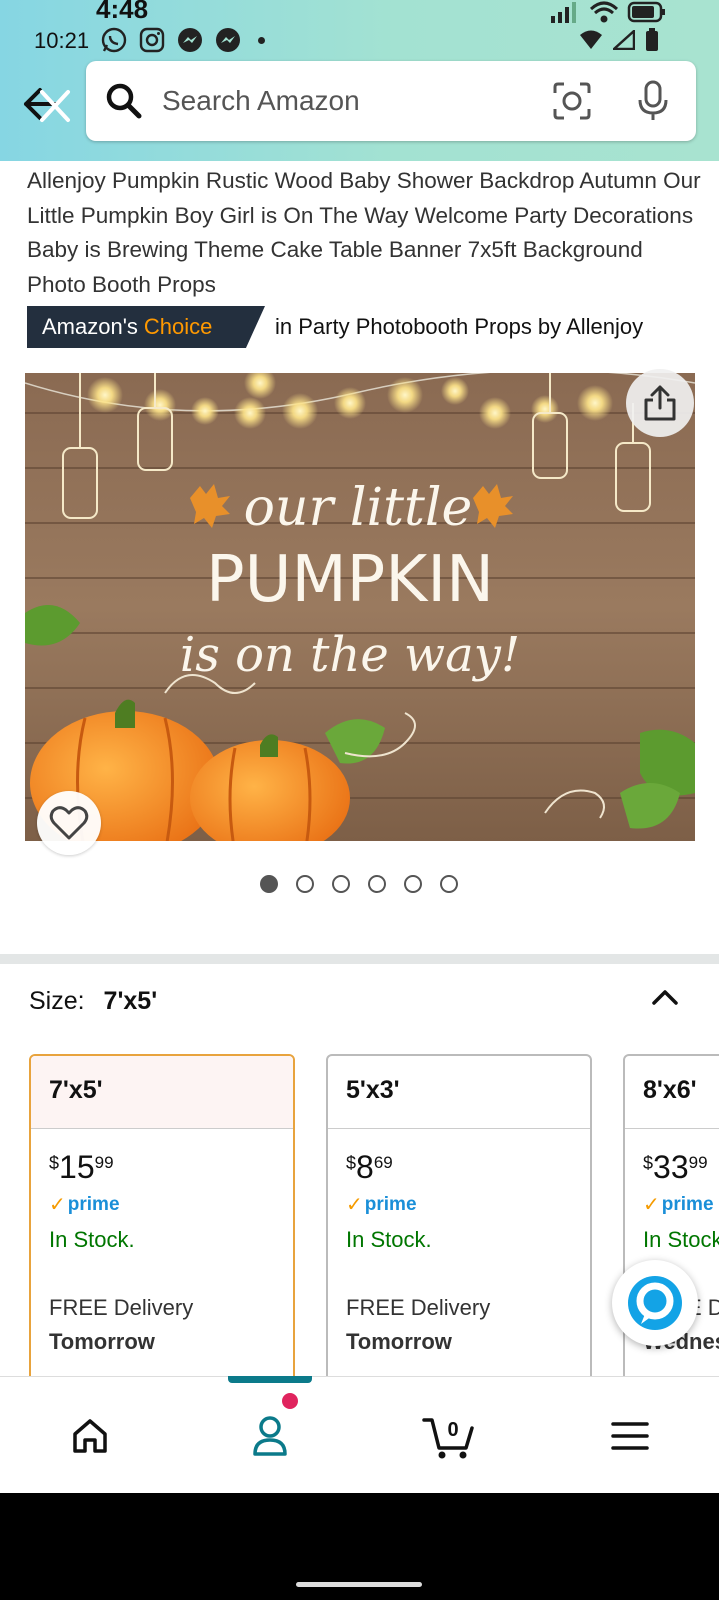 The width and height of the screenshot is (719, 1600). I want to click on wifi-solid-icon, so click(591, 39).